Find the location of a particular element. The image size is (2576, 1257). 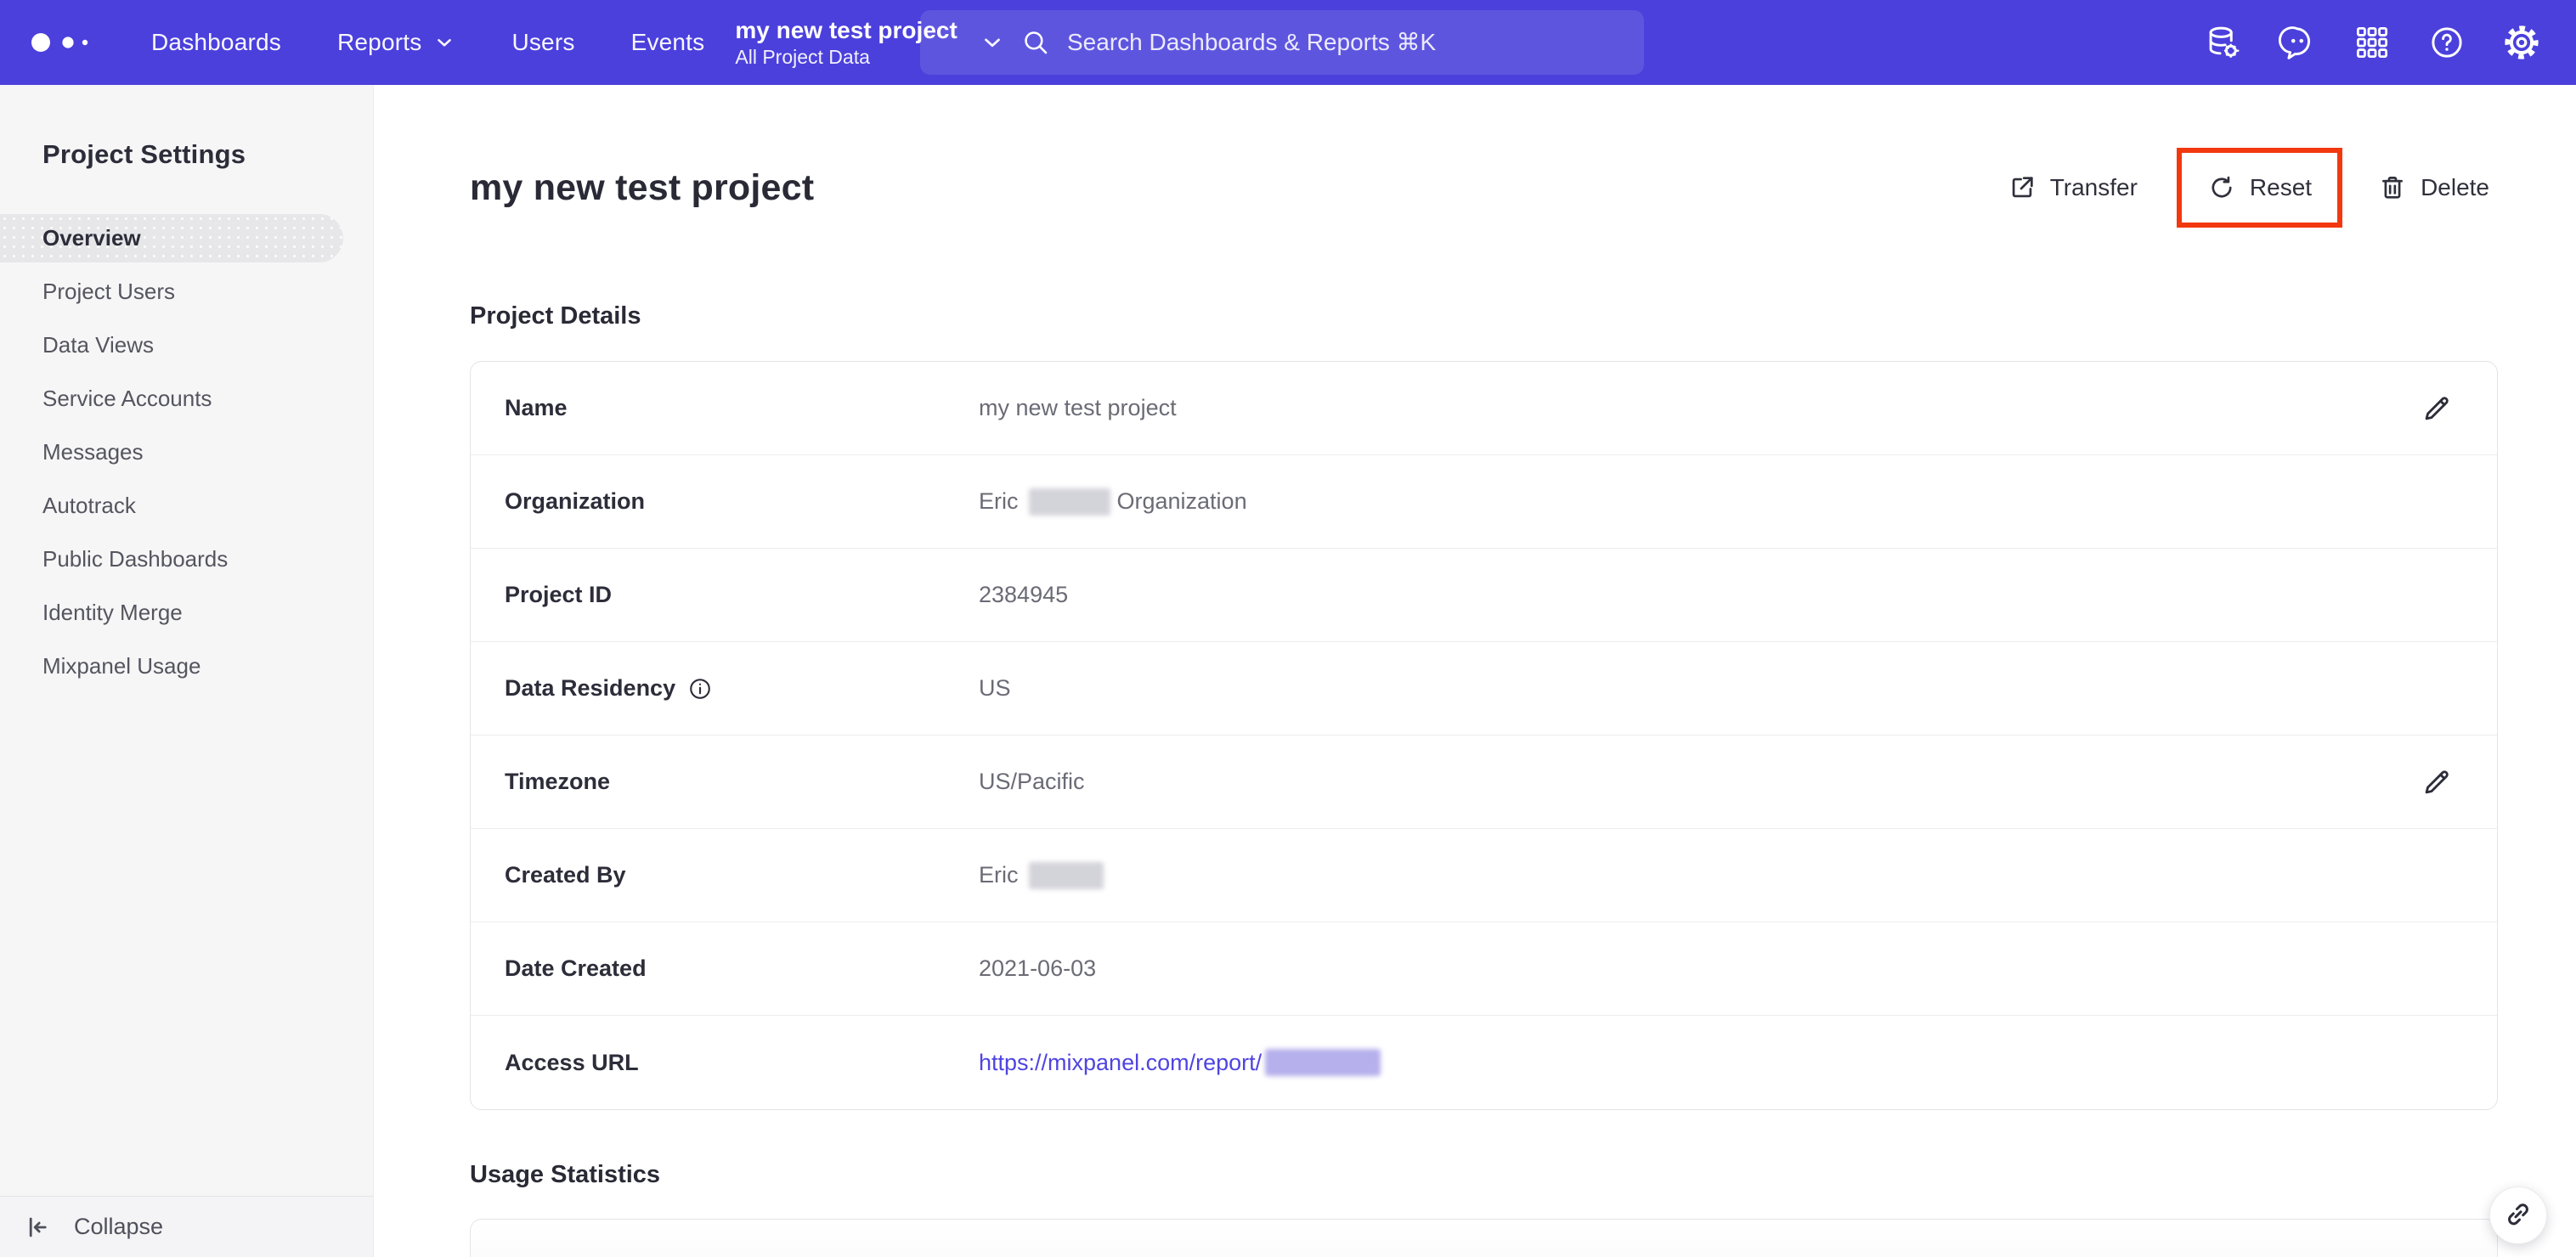

delete-trash-icon is located at coordinates (2393, 188).